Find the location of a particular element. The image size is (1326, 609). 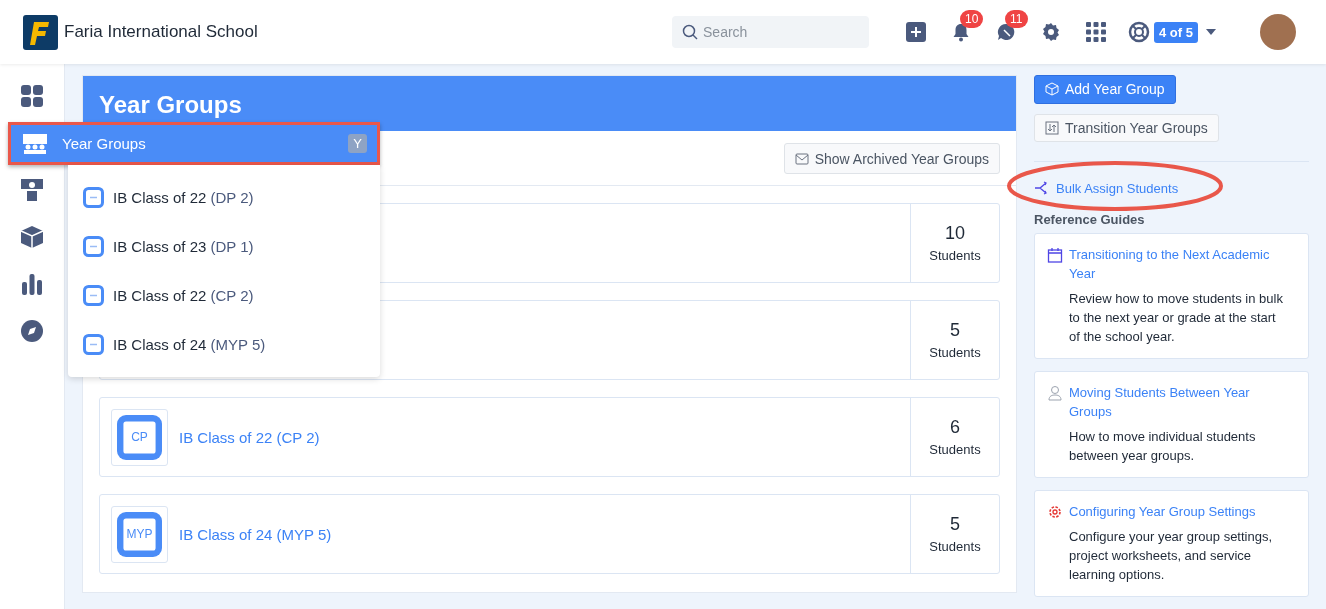

section-heading: Reference Guides is located at coordinates (1090, 219).